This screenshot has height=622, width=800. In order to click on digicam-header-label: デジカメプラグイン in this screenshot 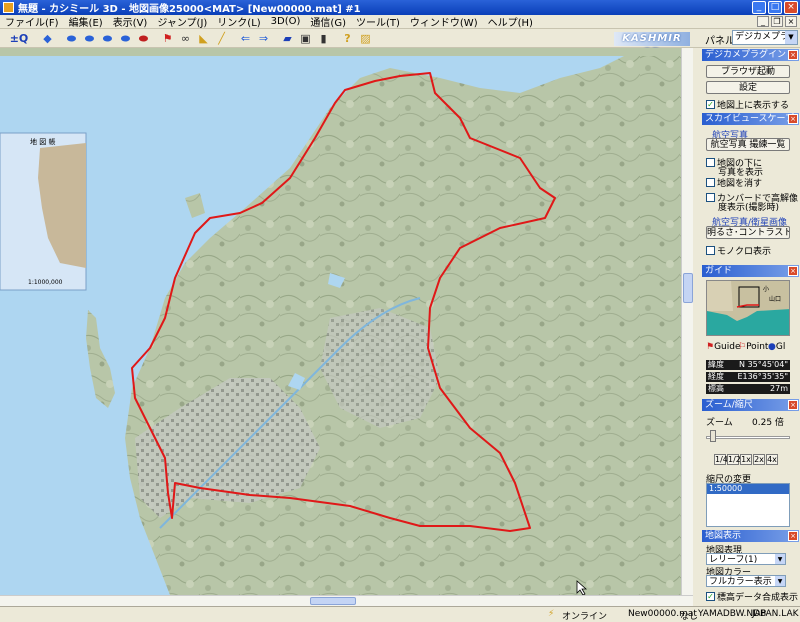, I will do `click(746, 55)`.